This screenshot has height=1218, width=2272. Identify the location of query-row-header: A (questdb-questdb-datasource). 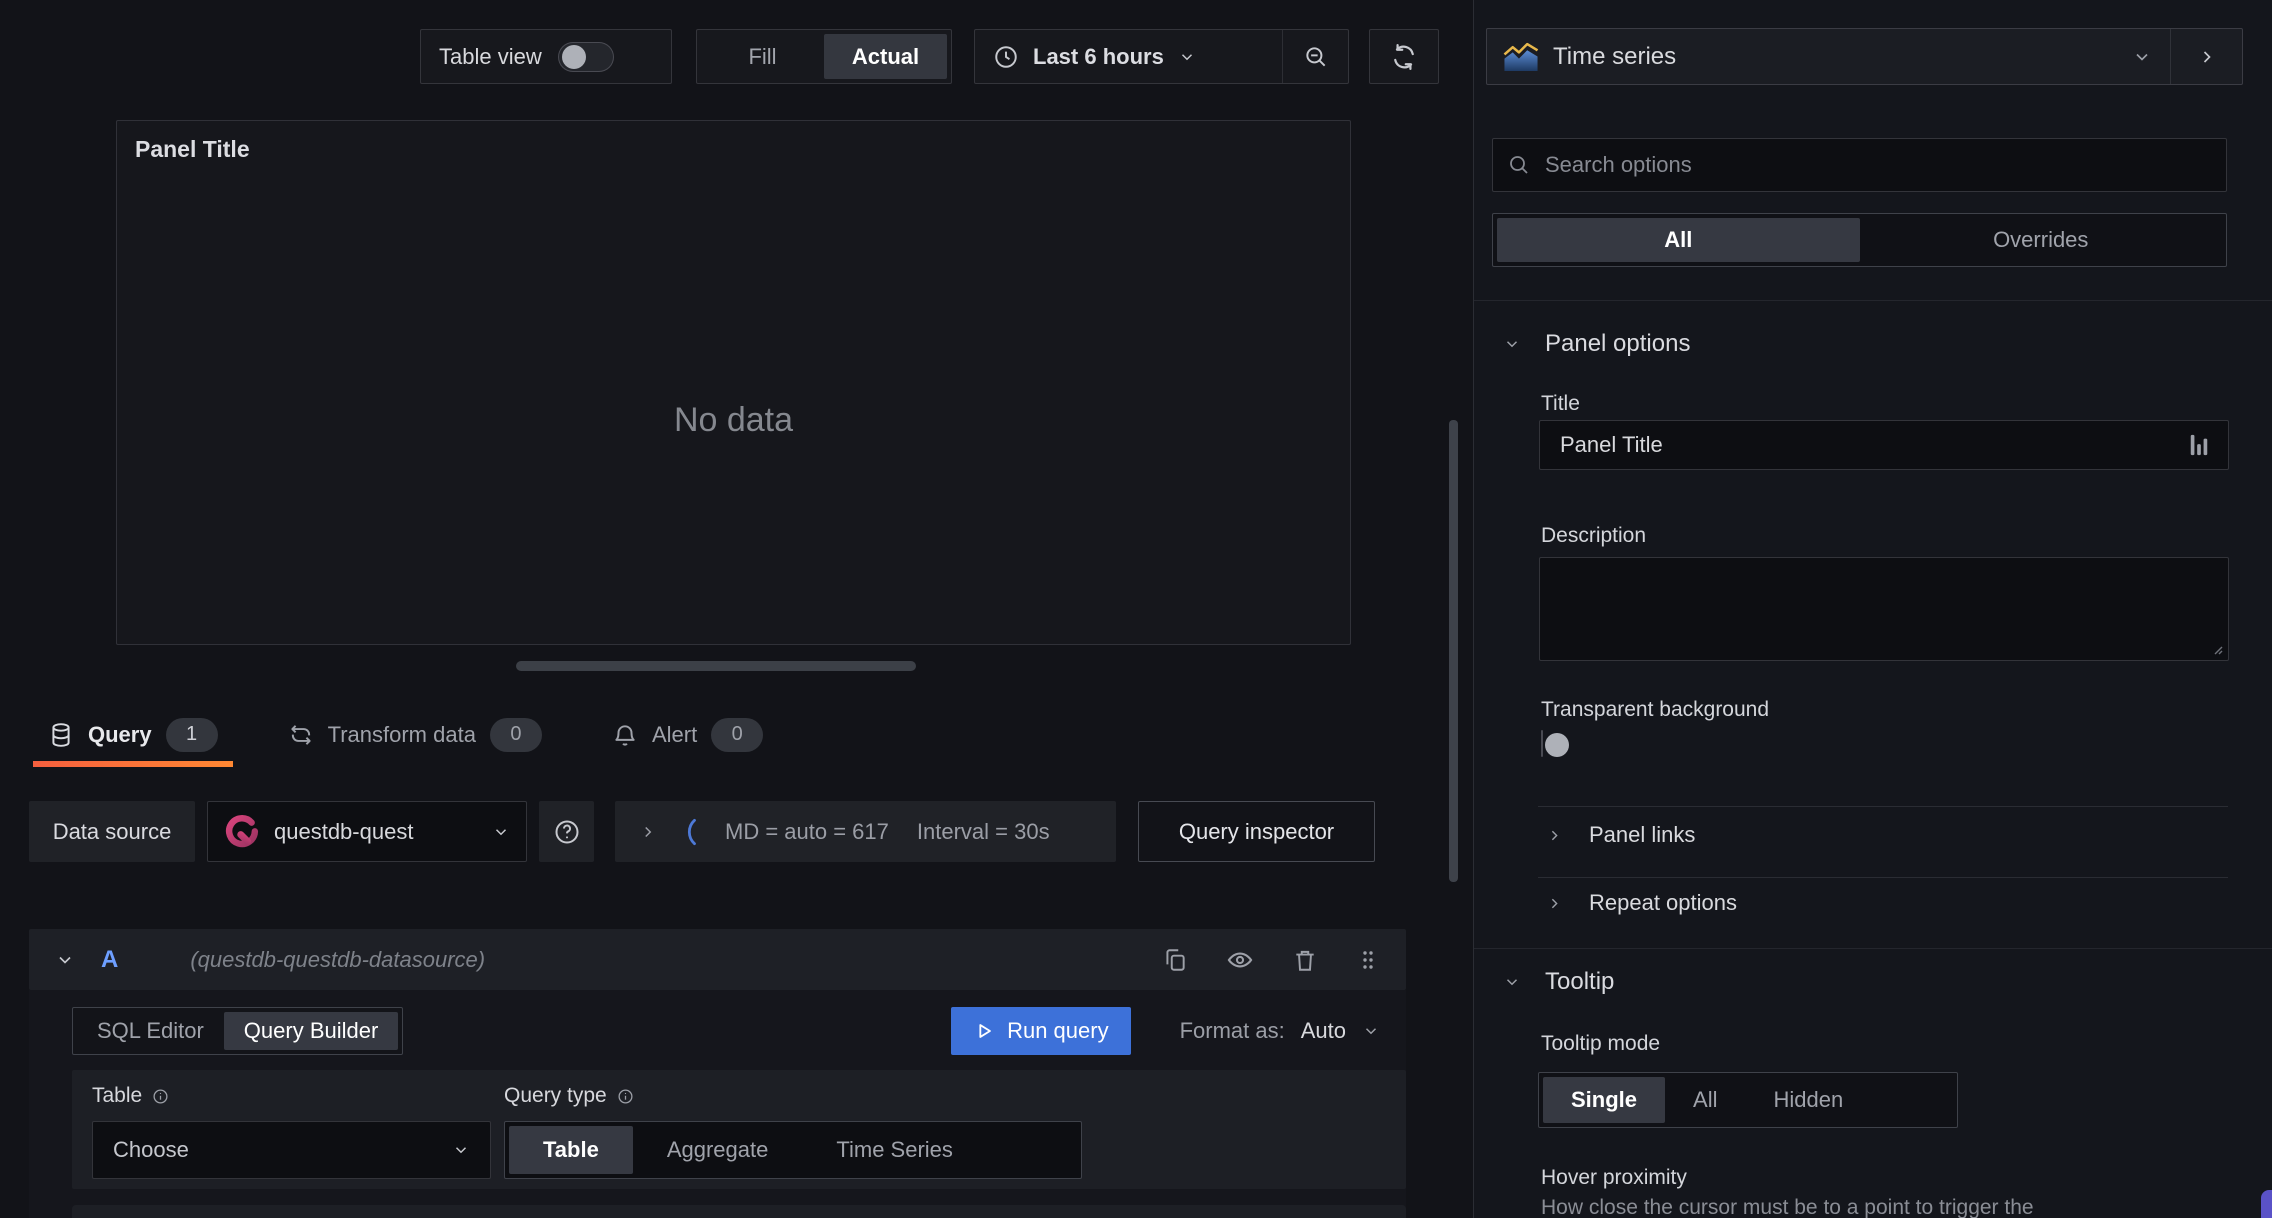
(717, 959).